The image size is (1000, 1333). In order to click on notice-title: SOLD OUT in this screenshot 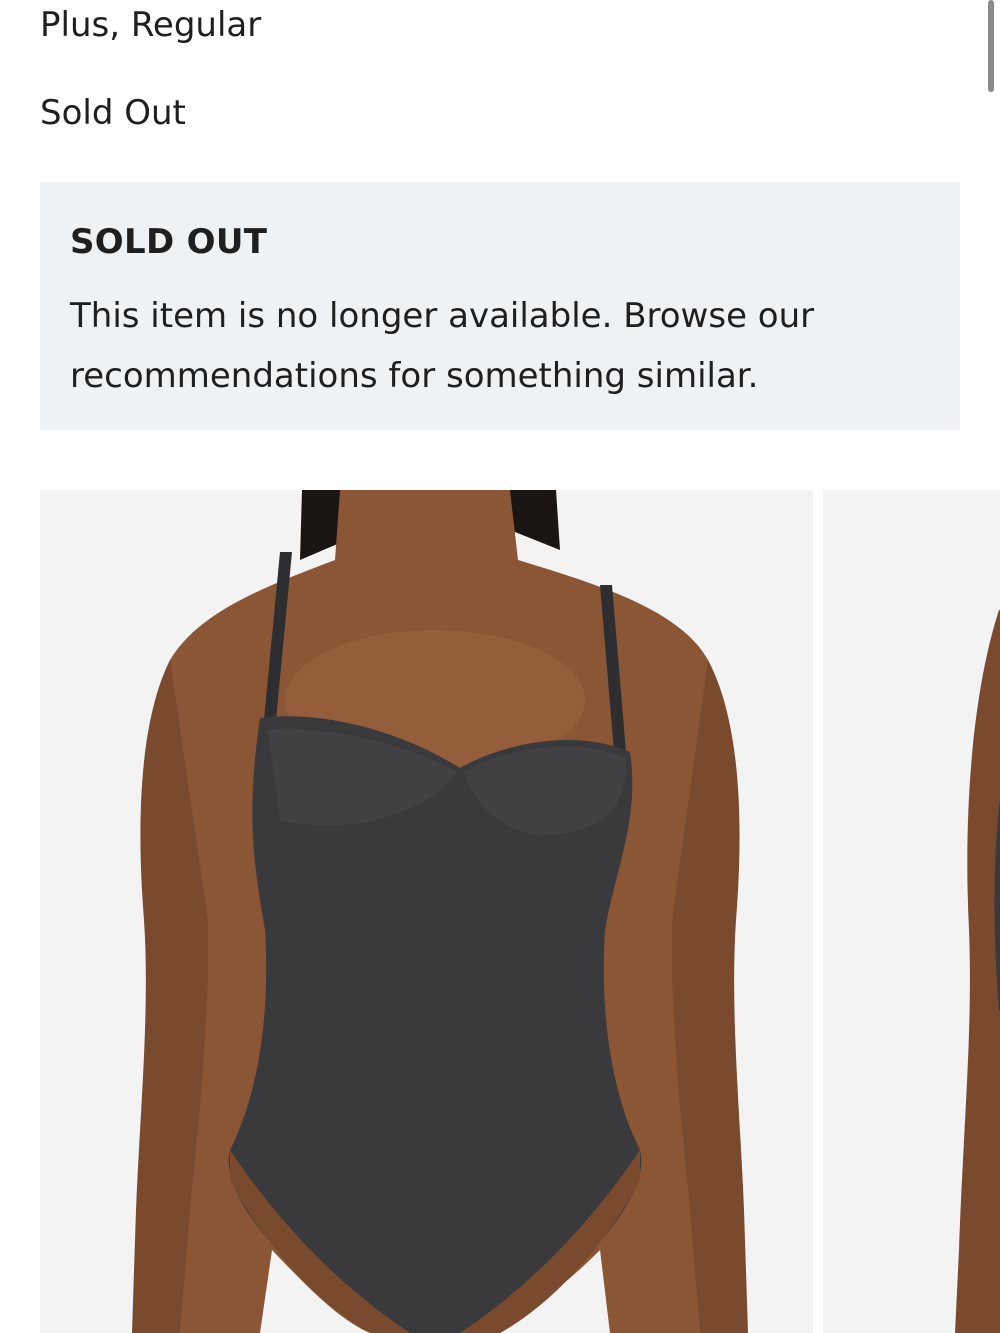, I will do `click(169, 242)`.